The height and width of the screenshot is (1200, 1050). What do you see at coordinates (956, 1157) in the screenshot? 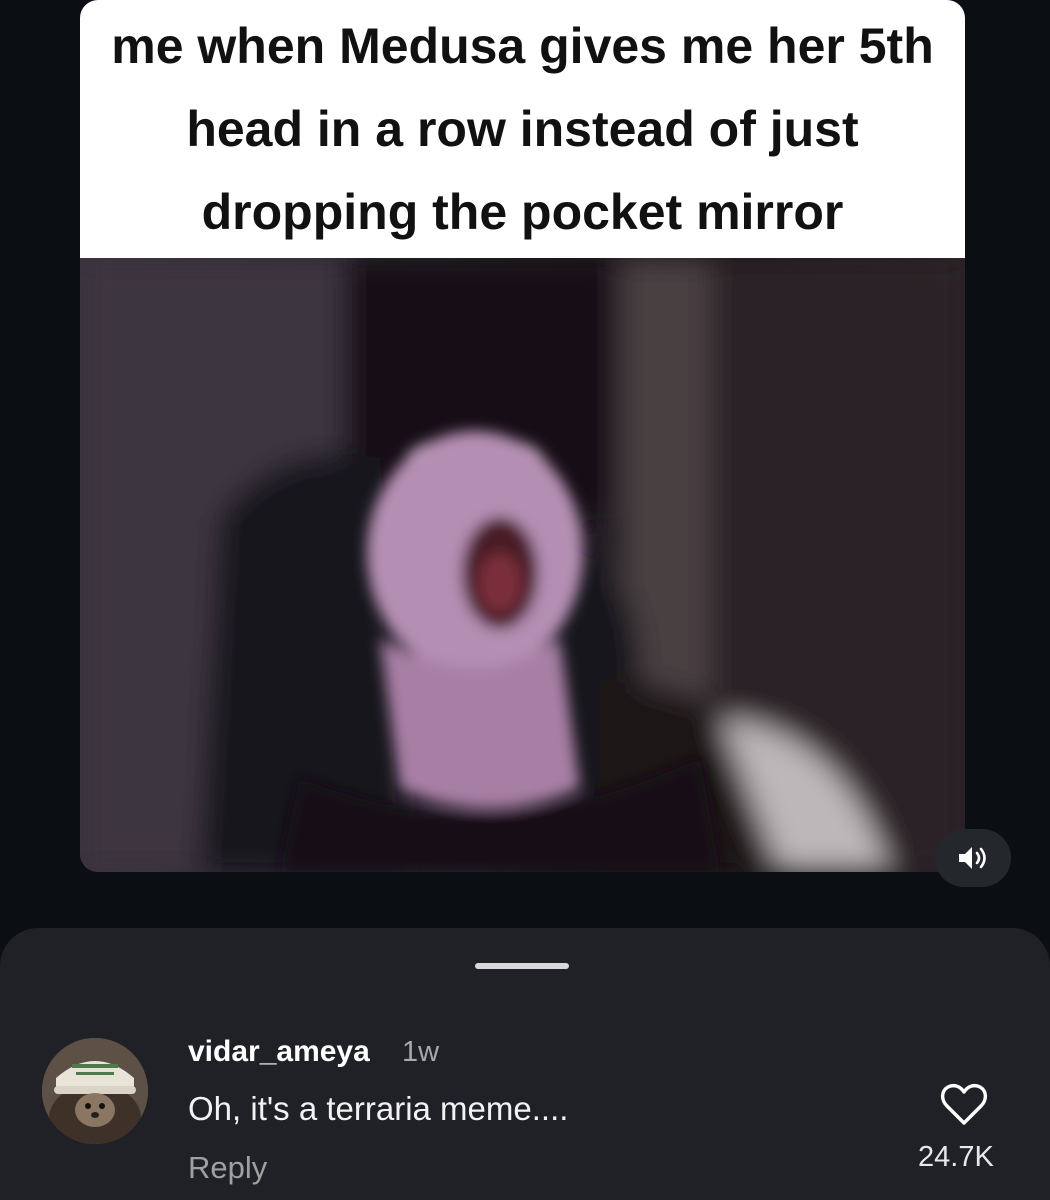
I see `like-count: 24.7K` at bounding box center [956, 1157].